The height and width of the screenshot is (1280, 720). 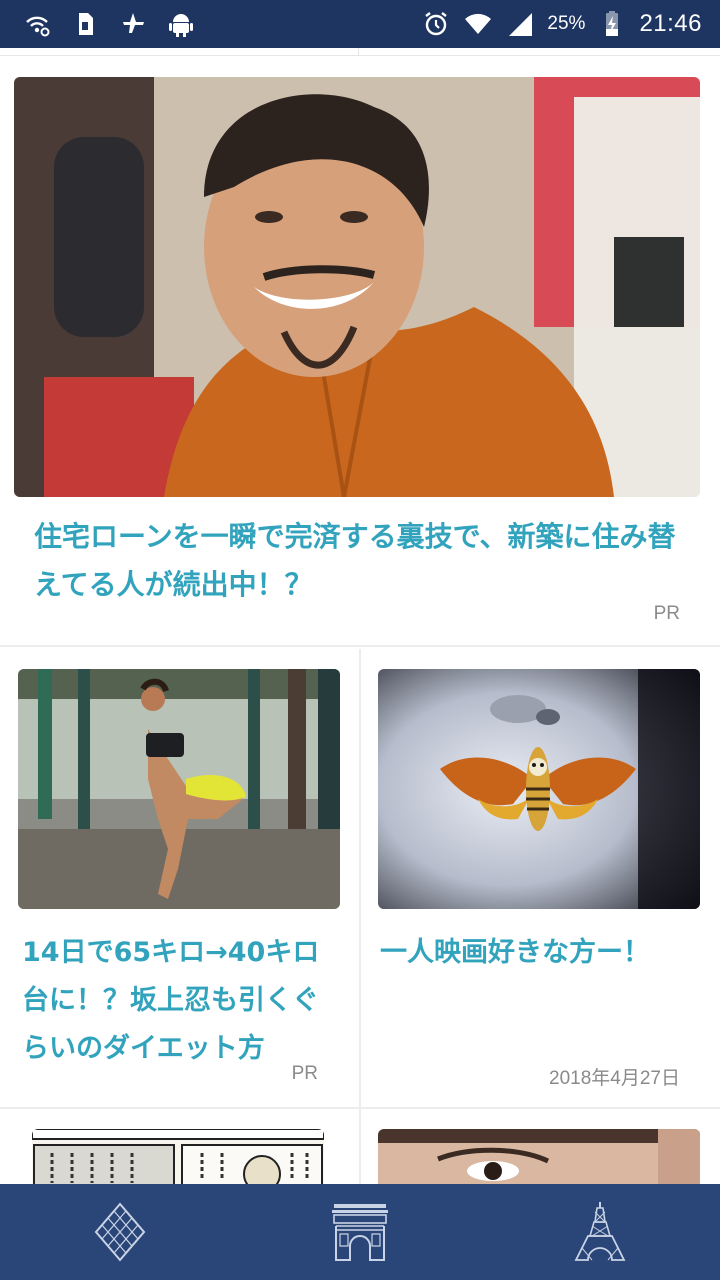 I want to click on article-image-diet, so click(x=179, y=789).